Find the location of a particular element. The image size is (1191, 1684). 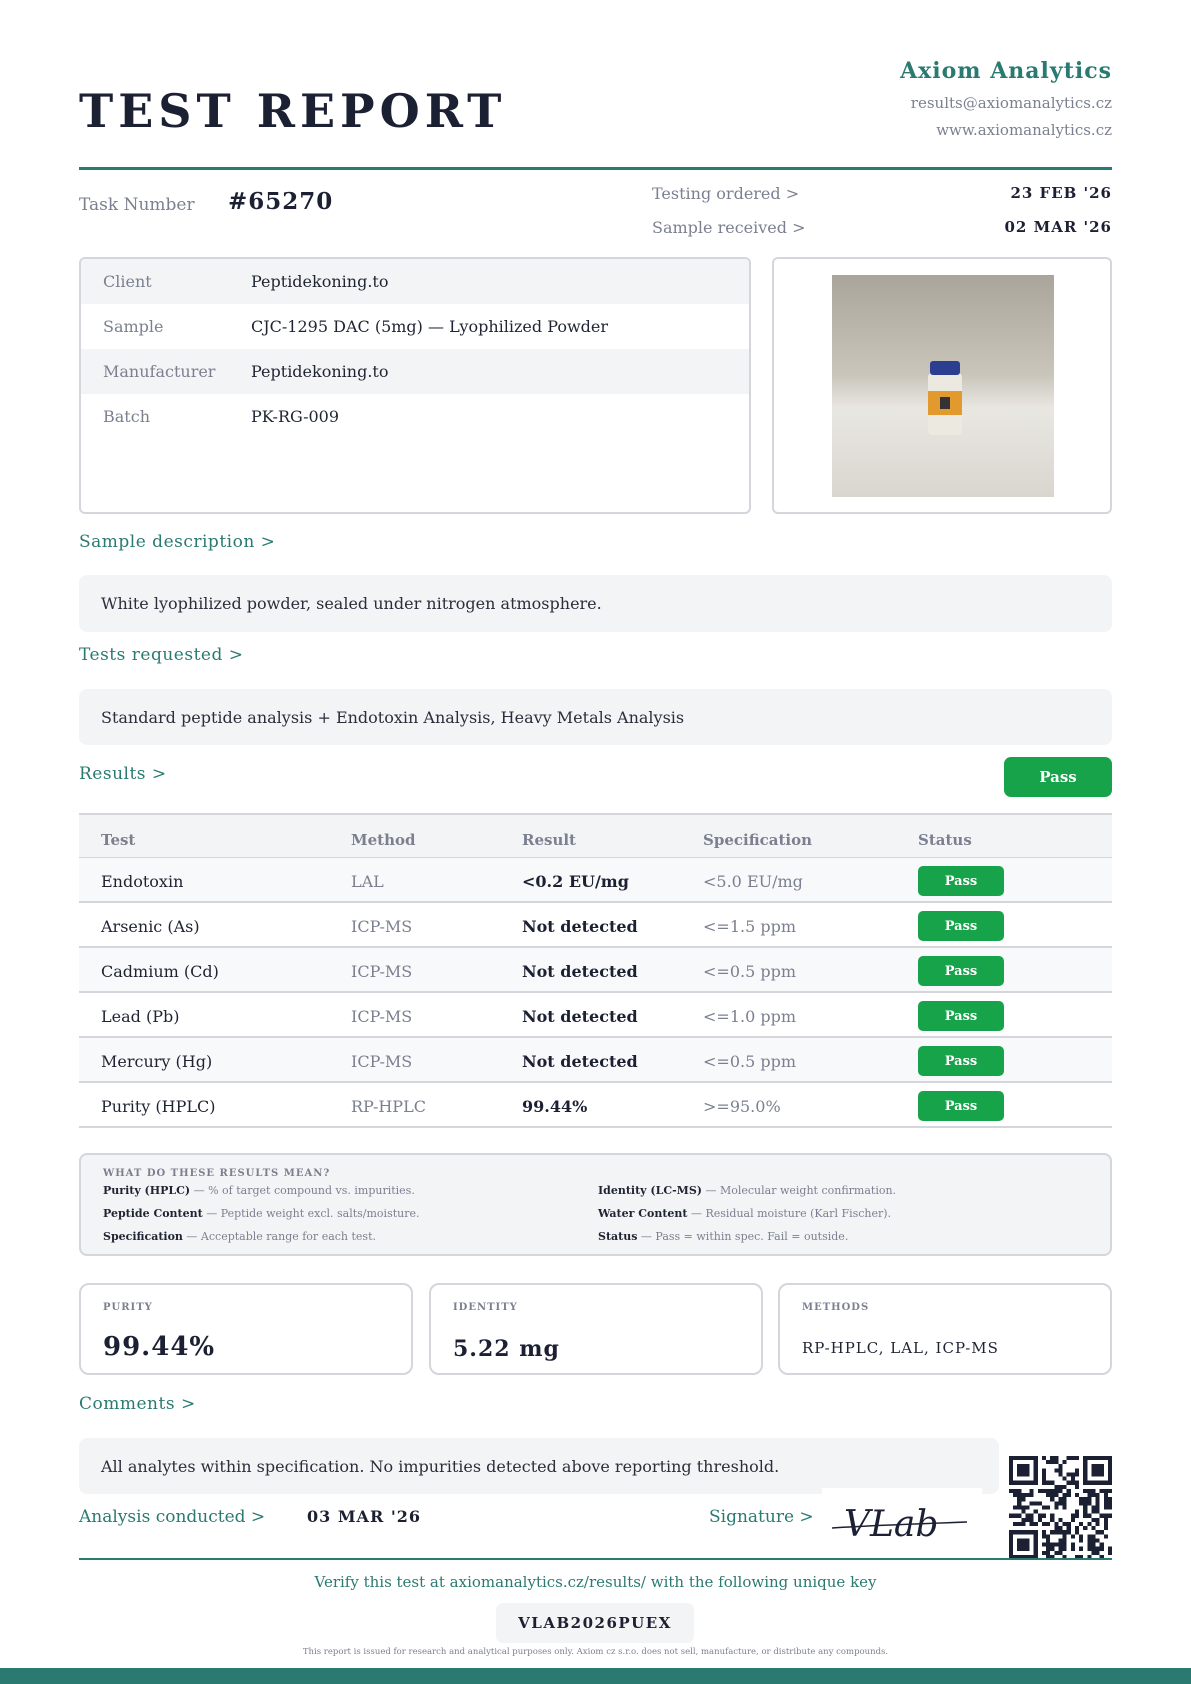

signature-drawing: VLab is located at coordinates (899, 1524).